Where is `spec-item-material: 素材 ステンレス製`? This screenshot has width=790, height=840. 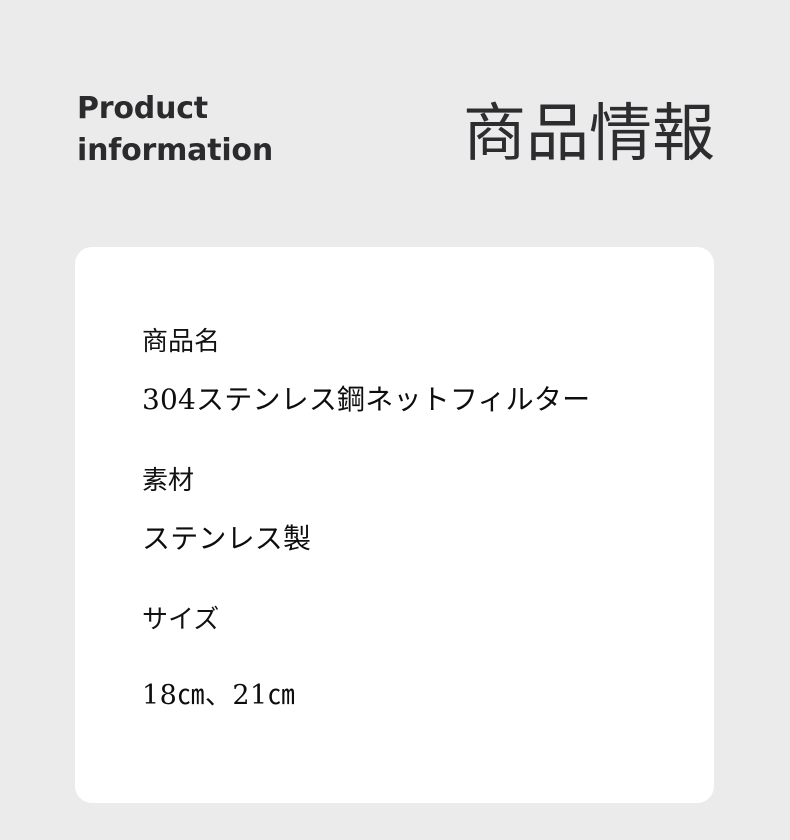 spec-item-material: 素材 ステンレス製 is located at coordinates (416, 510).